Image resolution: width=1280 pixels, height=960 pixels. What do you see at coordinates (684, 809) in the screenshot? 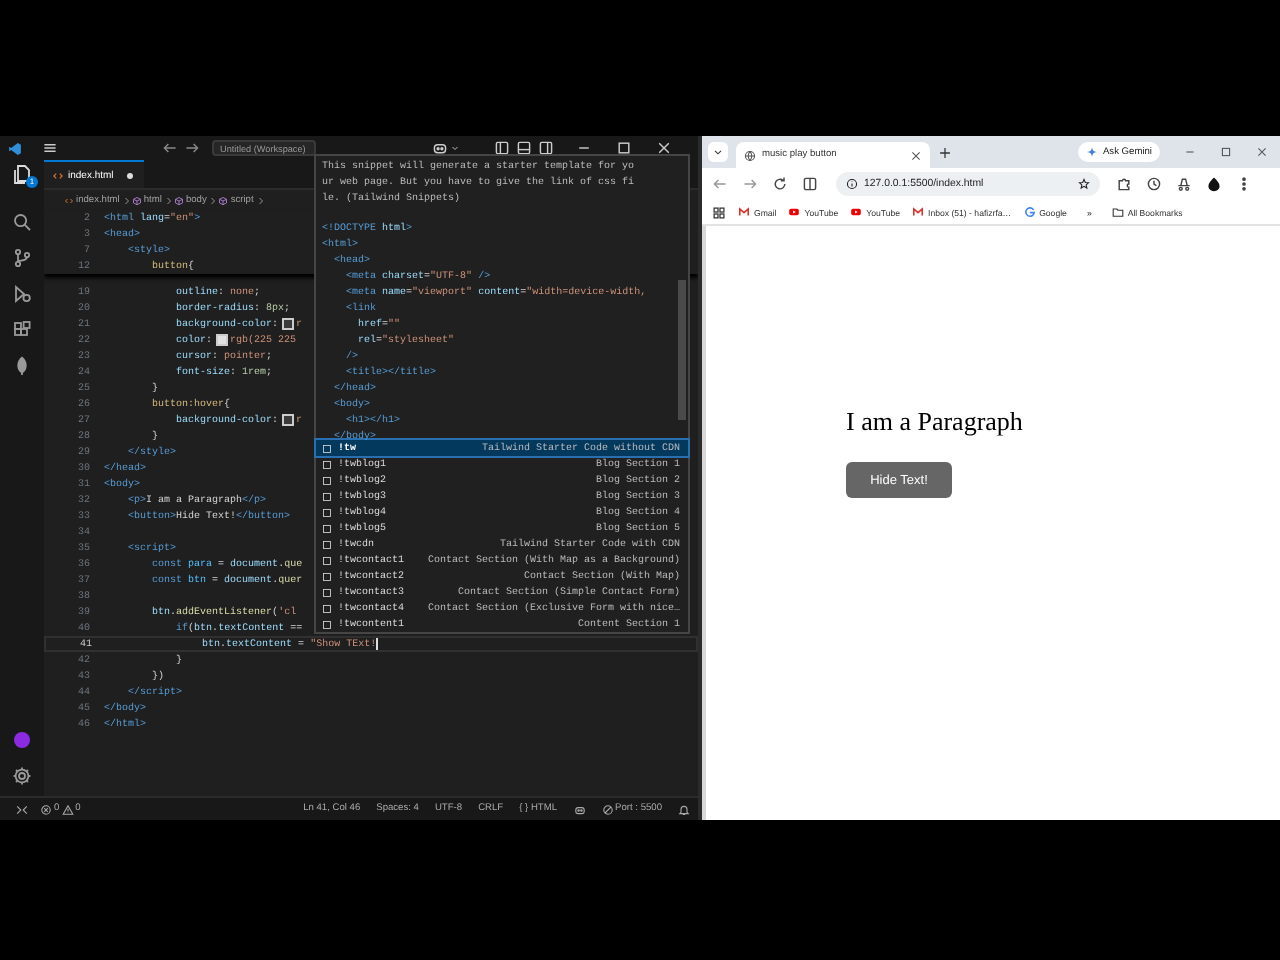
I see `bell-icon` at bounding box center [684, 809].